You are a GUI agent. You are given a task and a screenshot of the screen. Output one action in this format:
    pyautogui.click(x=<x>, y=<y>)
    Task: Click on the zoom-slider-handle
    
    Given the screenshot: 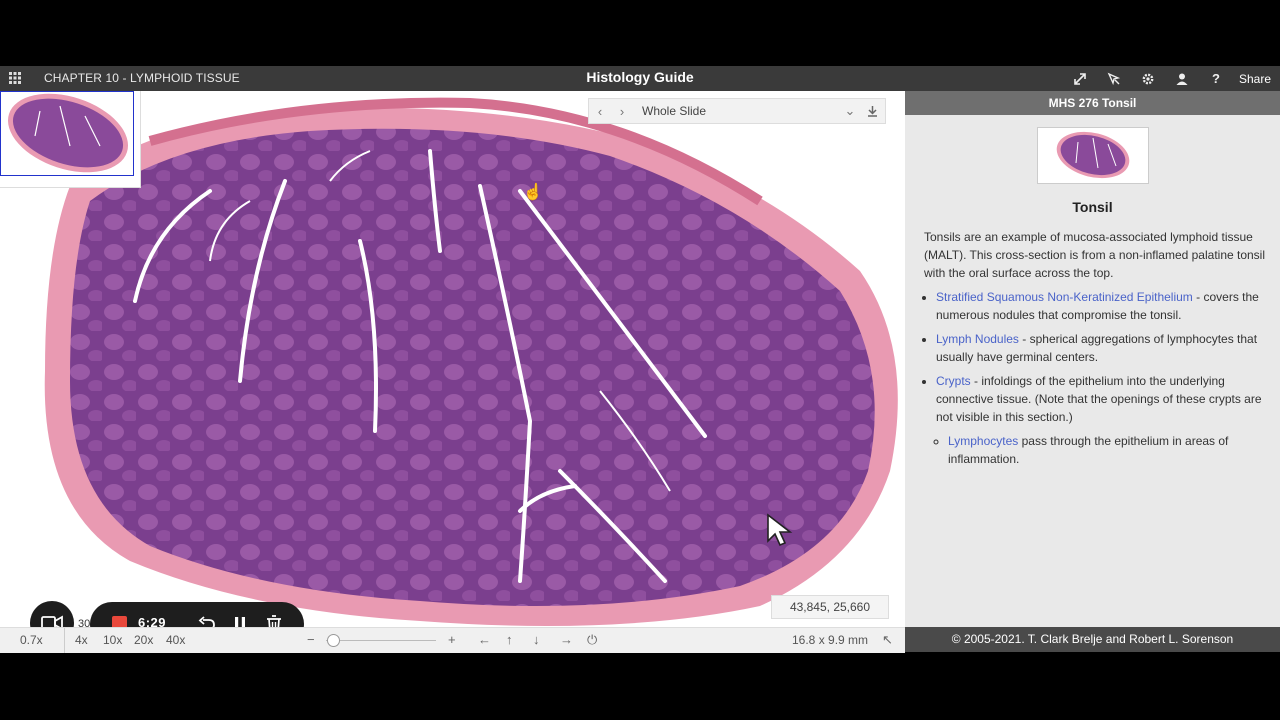 What is the action you would take?
    pyautogui.click(x=333, y=640)
    